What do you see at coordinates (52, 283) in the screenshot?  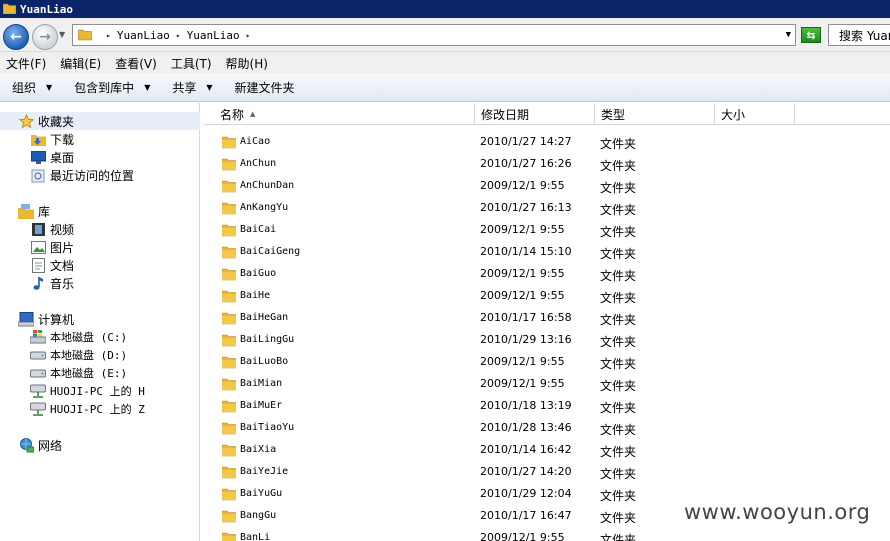 I see `nav-item-music: 音乐` at bounding box center [52, 283].